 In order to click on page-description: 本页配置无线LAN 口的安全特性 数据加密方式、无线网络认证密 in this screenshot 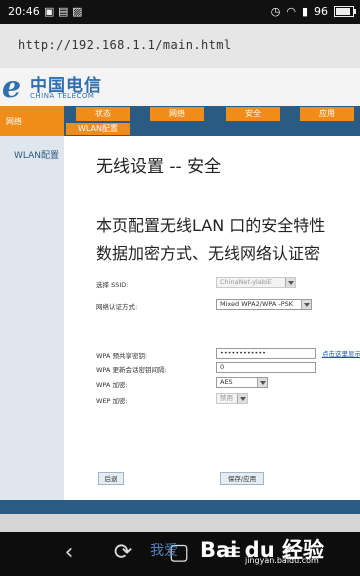, I will do `click(211, 239)`.